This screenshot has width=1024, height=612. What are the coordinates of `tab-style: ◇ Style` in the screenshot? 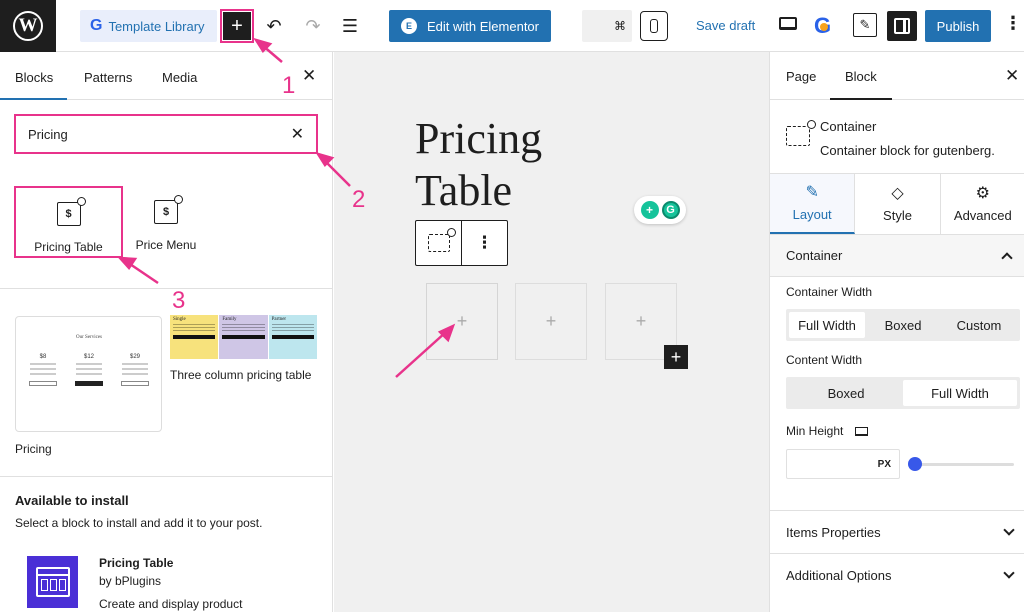 It's located at (898, 204).